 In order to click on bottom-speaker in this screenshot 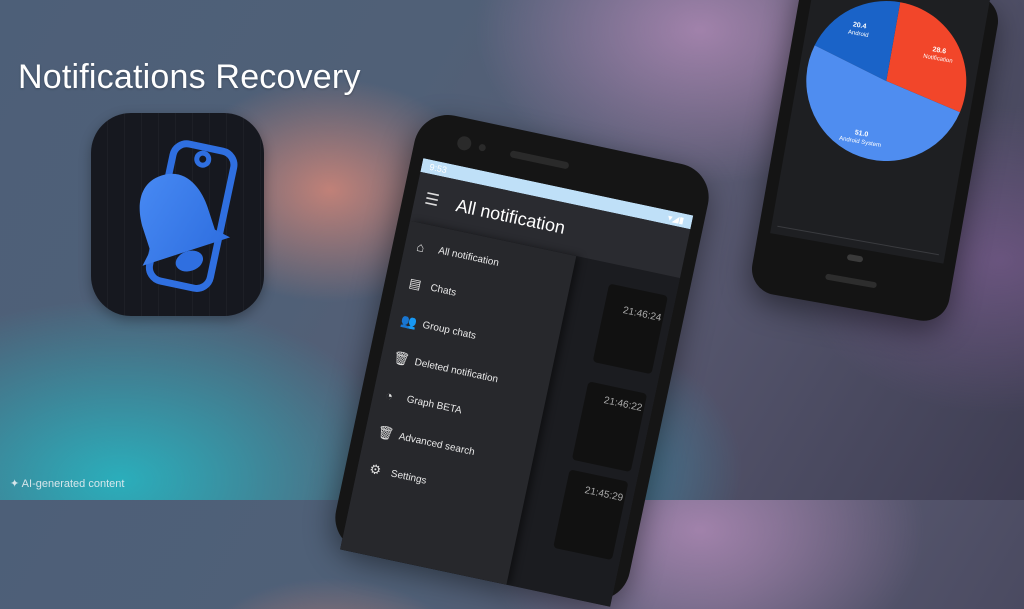, I will do `click(851, 281)`.